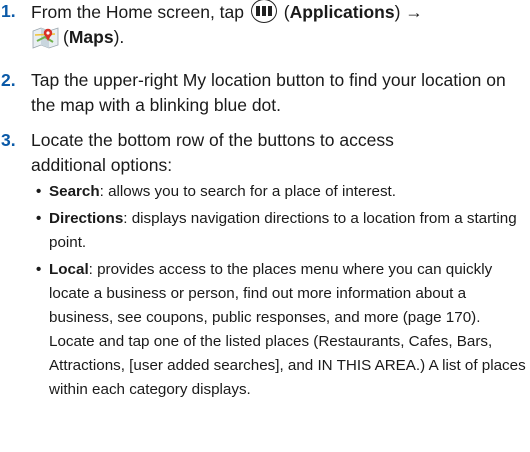  I want to click on option-term: Search, so click(74, 191).